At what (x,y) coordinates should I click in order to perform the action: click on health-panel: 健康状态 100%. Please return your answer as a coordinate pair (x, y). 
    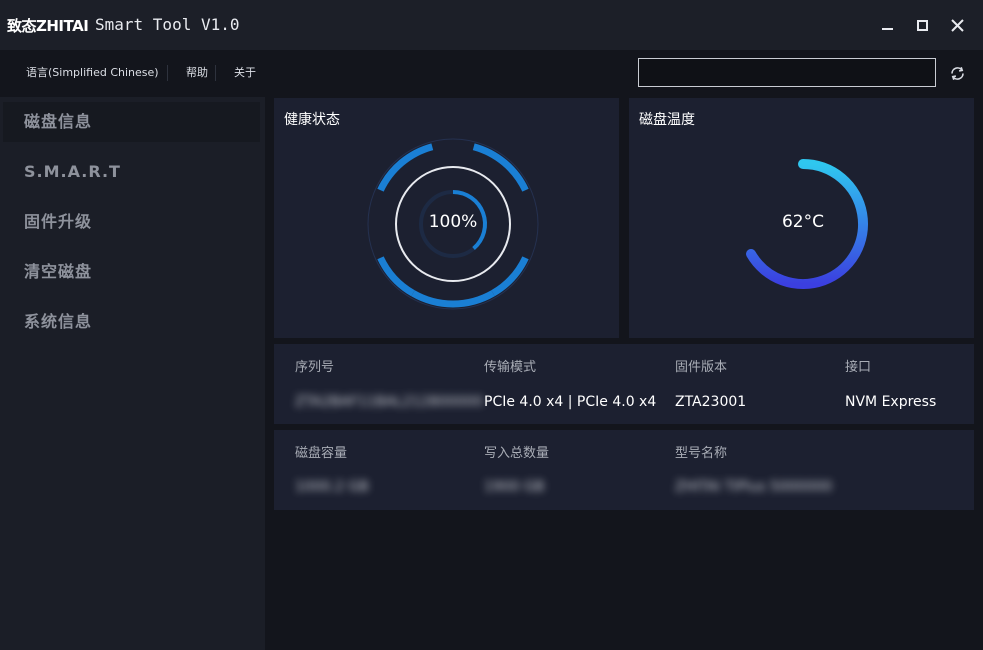
    Looking at the image, I should click on (446, 218).